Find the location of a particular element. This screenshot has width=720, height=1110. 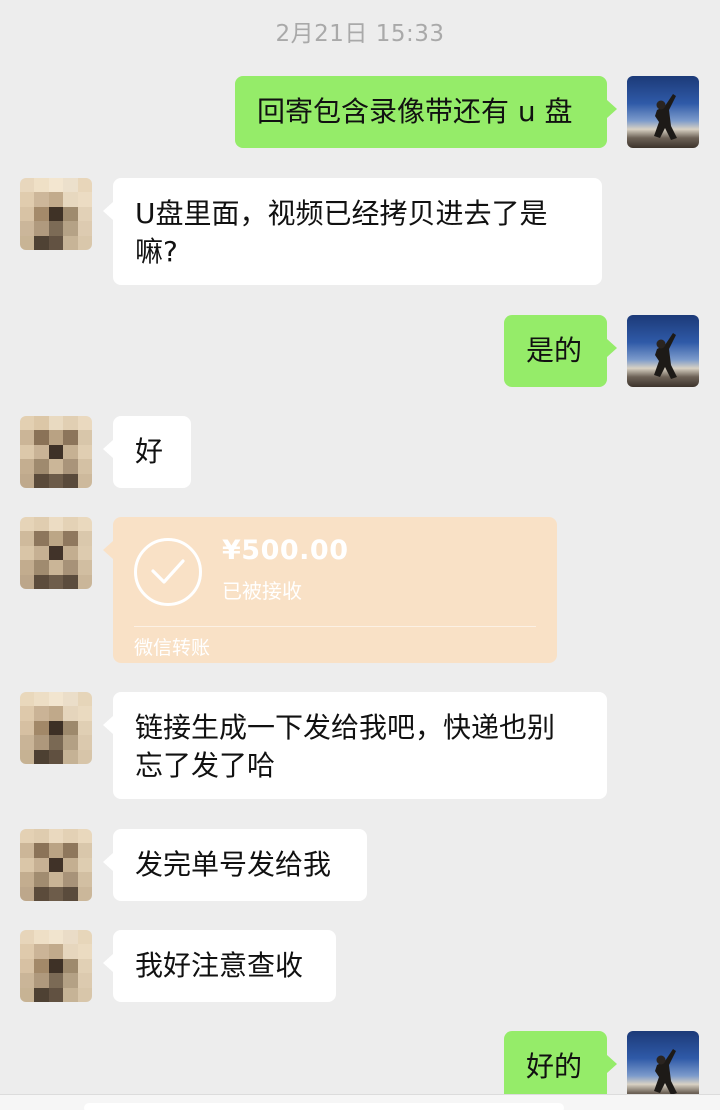

message-bubble-outgoing: 是的 is located at coordinates (560, 351).